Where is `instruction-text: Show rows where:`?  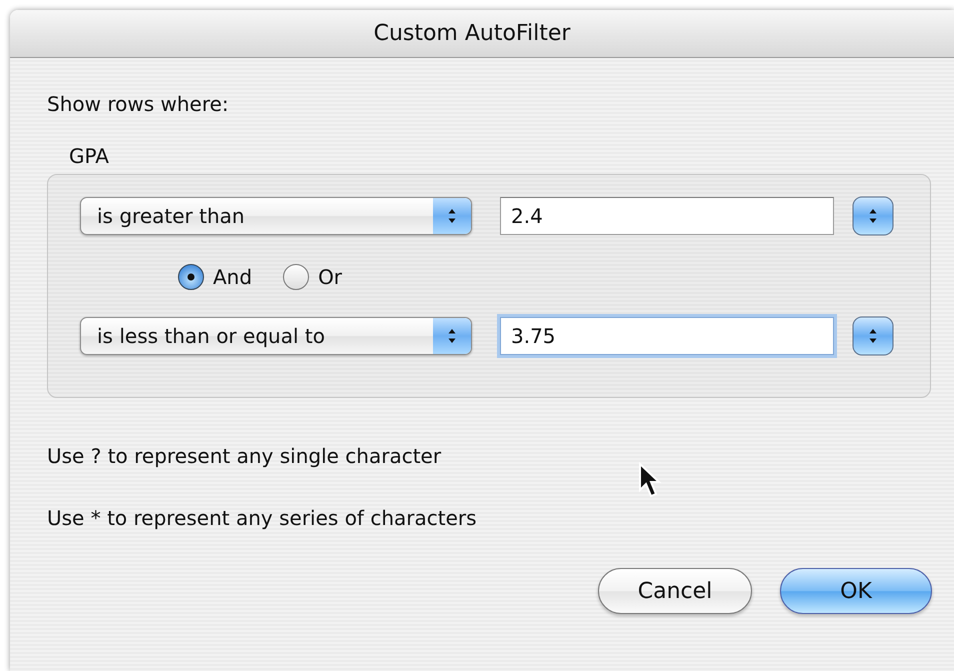 instruction-text: Show rows where: is located at coordinates (138, 104).